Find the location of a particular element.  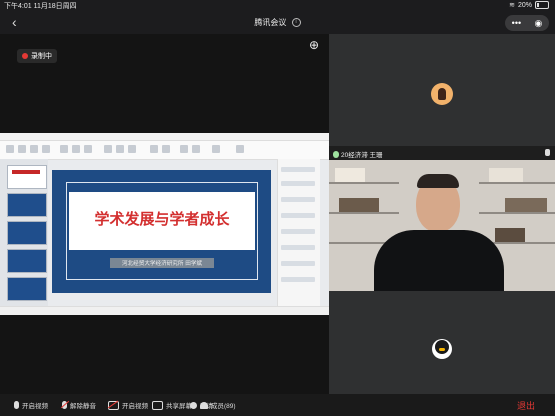

participant-name-label: 20经济滞 王珊 is located at coordinates (358, 154).